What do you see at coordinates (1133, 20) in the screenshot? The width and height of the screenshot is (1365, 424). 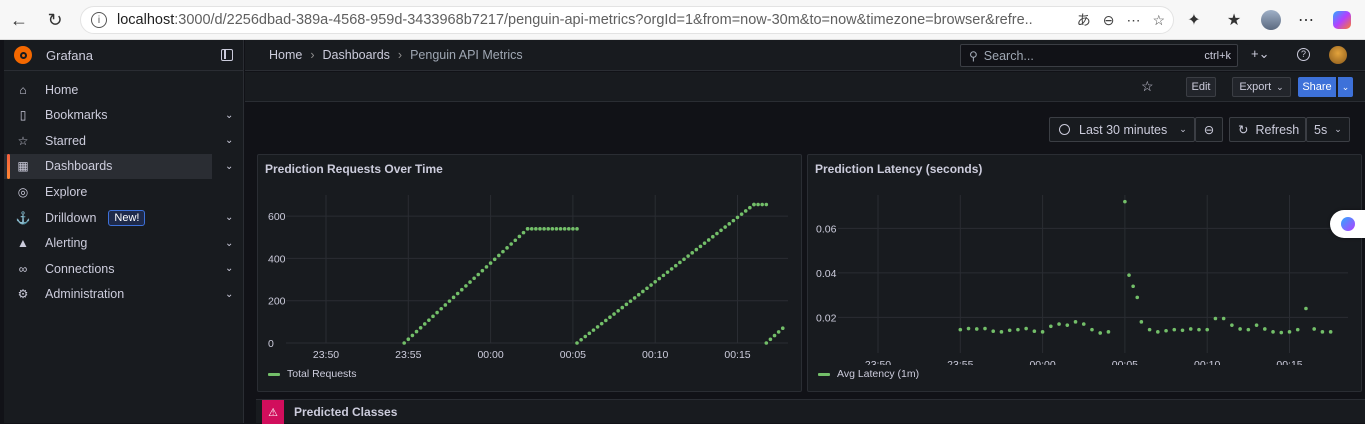 I see `more-icon: ⋯` at bounding box center [1133, 20].